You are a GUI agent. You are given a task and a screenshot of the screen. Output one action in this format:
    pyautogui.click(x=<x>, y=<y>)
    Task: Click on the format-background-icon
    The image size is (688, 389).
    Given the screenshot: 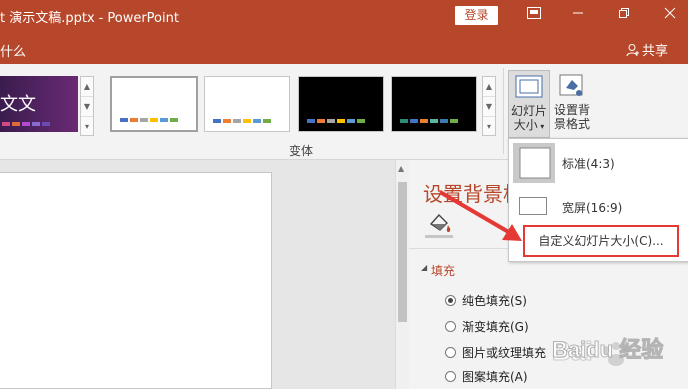 What is the action you would take?
    pyautogui.click(x=571, y=85)
    